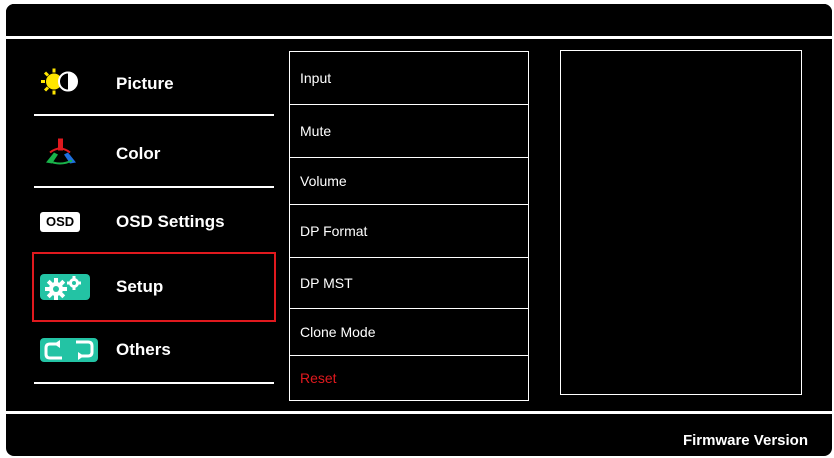 The image size is (834, 458). I want to click on others-arrows-icon, so click(69, 350).